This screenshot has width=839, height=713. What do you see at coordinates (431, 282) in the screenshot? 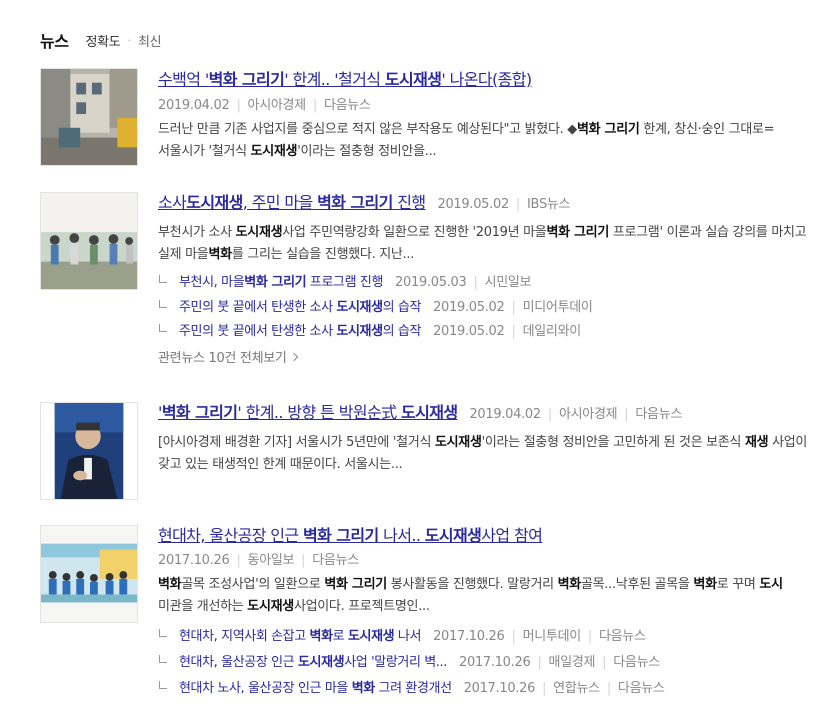
I see `news-date: 2019.05.03` at bounding box center [431, 282].